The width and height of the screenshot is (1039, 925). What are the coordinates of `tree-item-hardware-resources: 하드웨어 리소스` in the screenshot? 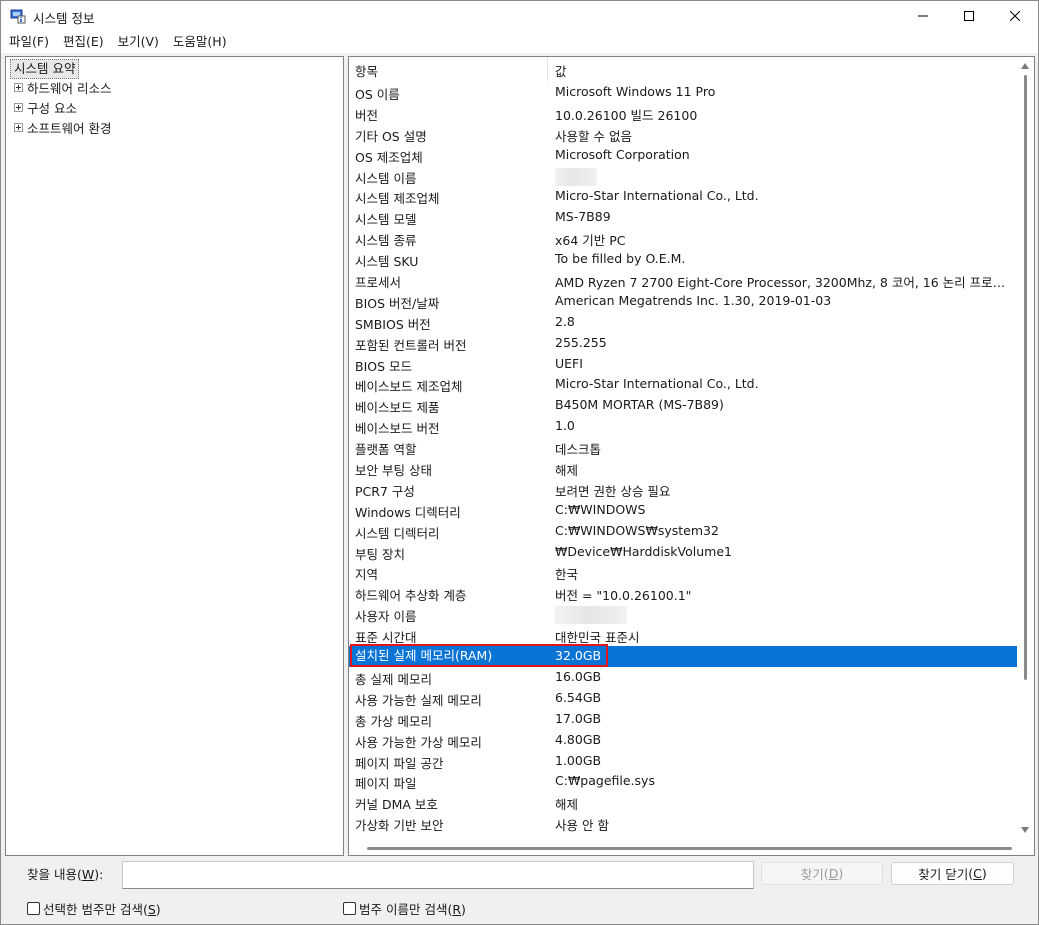 It's located at (62, 87).